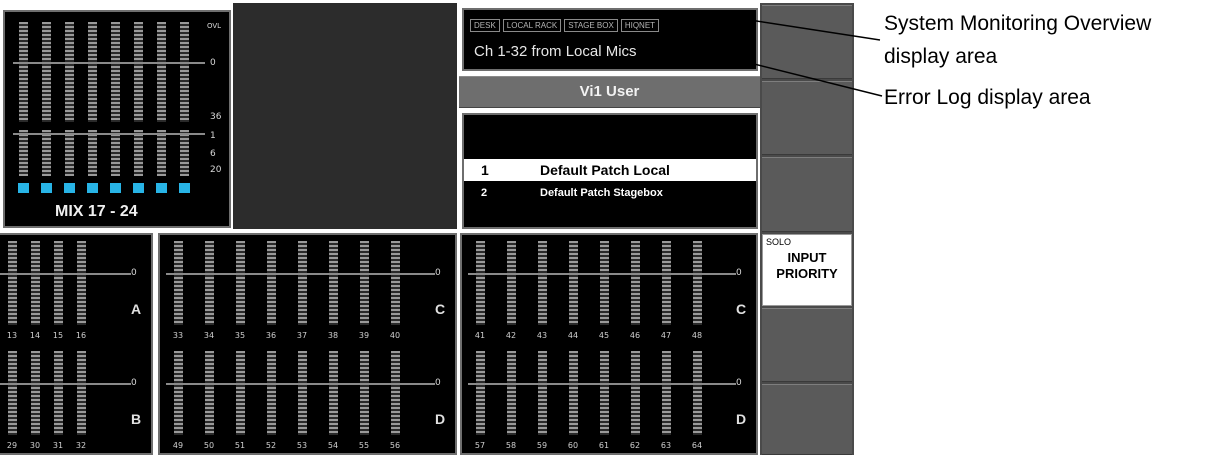 The height and width of the screenshot is (455, 1225). What do you see at coordinates (1018, 23) in the screenshot?
I see `annotation-monitor-line1: System Monitoring Overview` at bounding box center [1018, 23].